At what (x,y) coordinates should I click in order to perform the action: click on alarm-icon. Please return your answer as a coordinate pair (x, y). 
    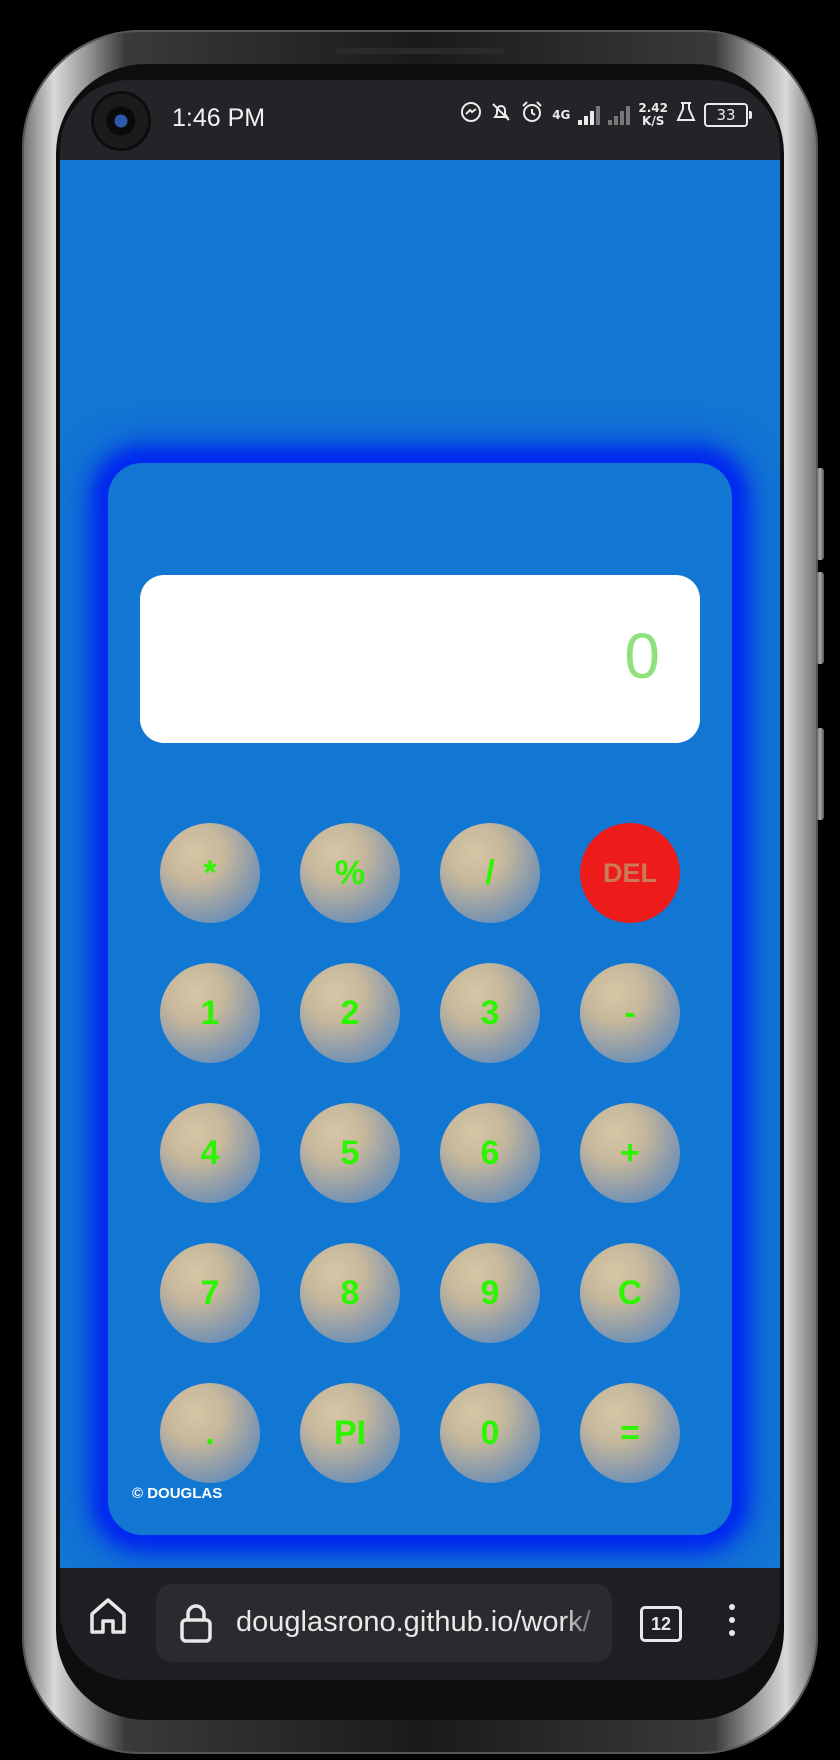
    Looking at the image, I should click on (532, 115).